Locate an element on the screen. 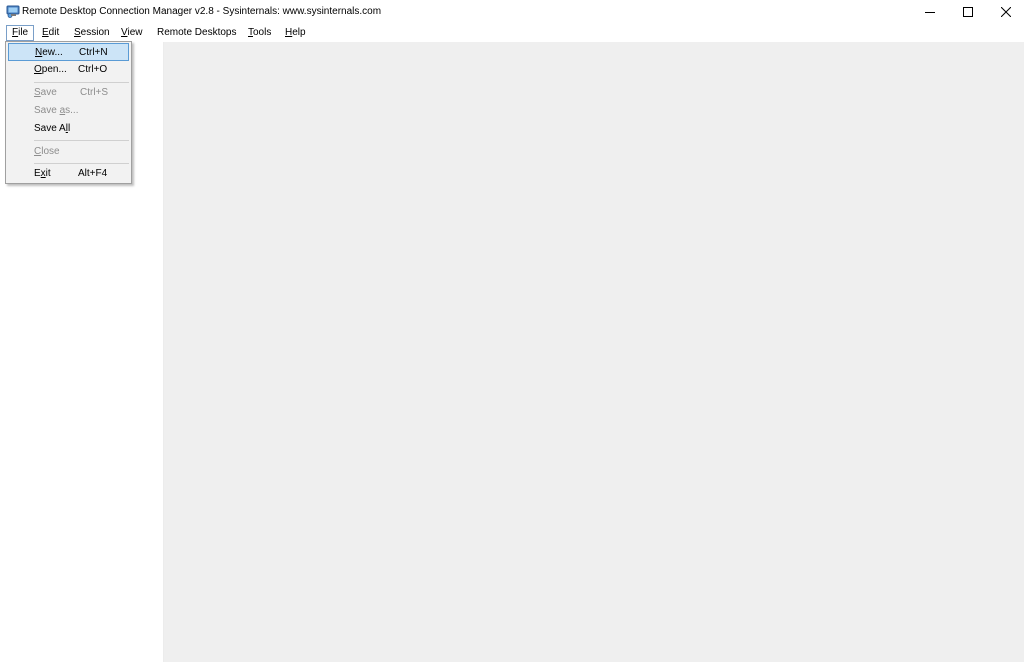 This screenshot has height=662, width=1024. file-menu-save-all-label: Save All is located at coordinates (52, 128).